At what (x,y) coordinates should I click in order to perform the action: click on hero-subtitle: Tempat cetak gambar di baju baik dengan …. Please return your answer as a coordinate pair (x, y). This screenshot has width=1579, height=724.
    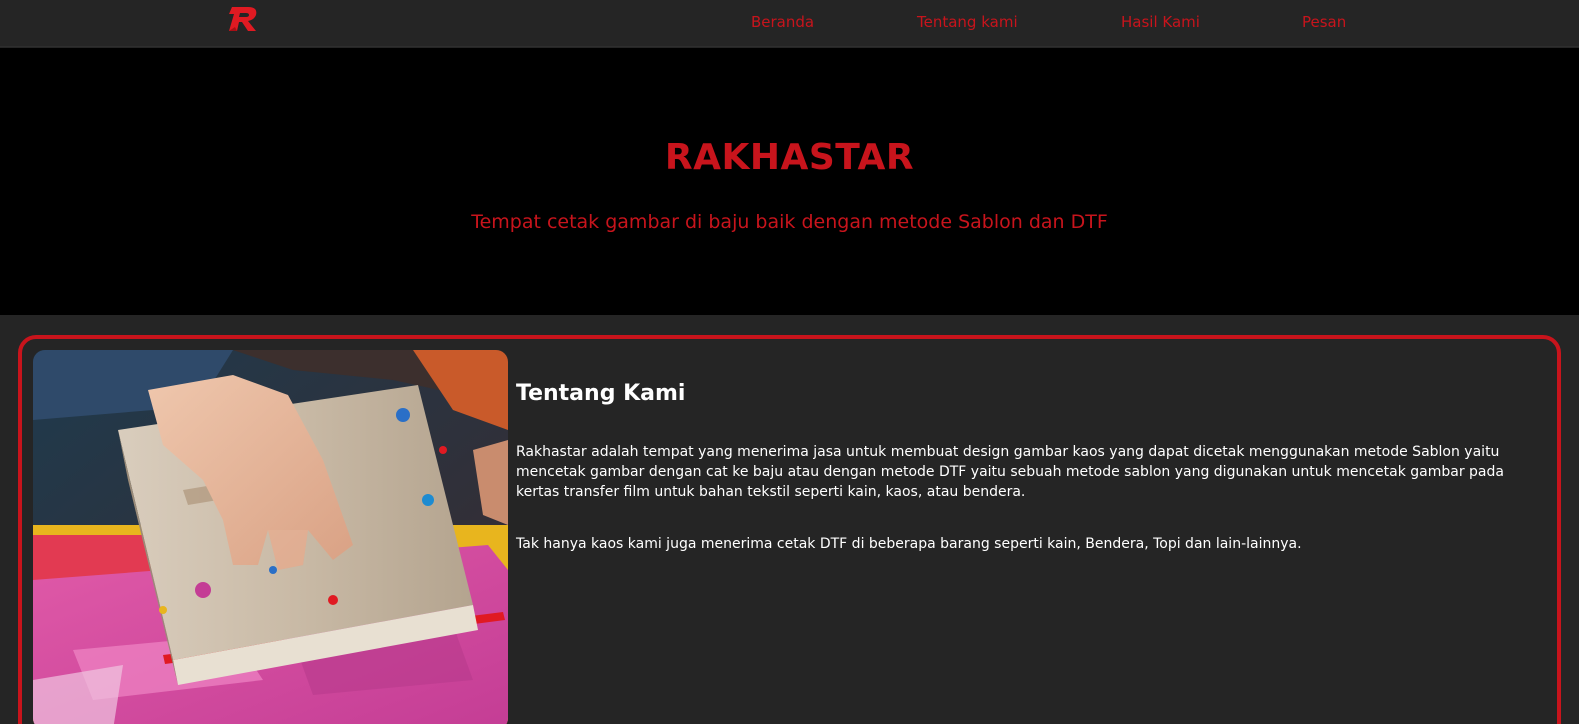
    Looking at the image, I should click on (789, 222).